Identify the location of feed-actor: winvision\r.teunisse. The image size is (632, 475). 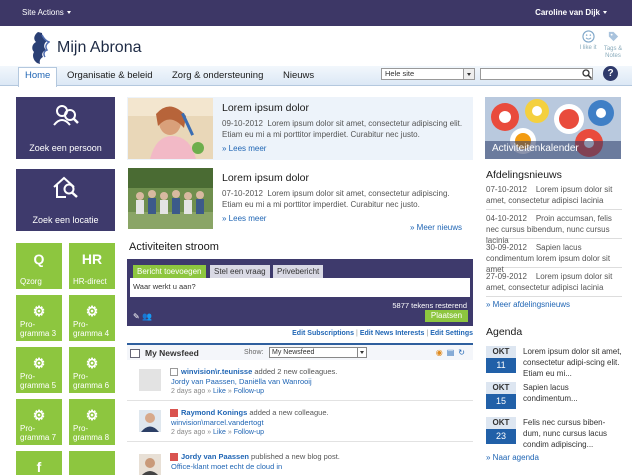
(216, 371).